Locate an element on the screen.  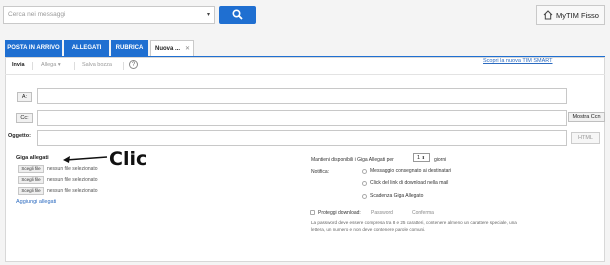
to-field is located at coordinates (302, 96).